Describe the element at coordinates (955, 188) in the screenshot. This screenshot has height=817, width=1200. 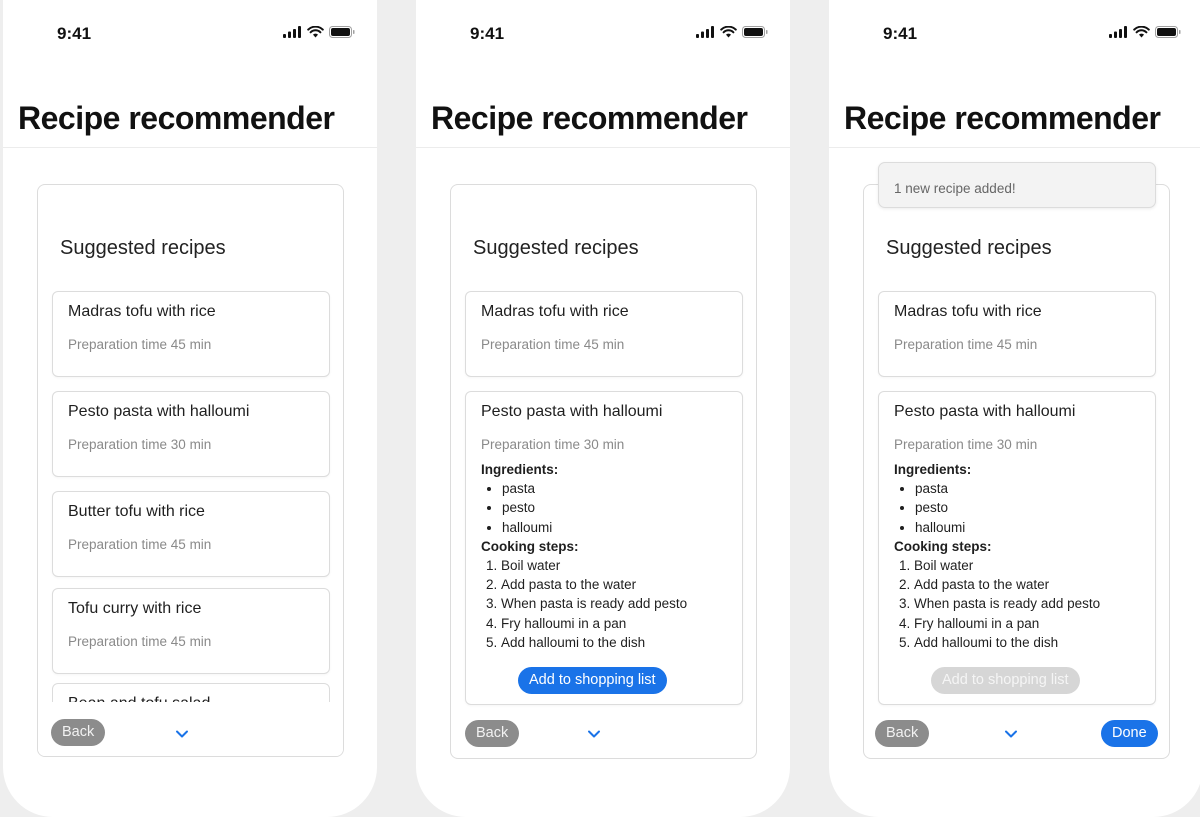
I see `toast-message: 1 new recipe added!` at that location.